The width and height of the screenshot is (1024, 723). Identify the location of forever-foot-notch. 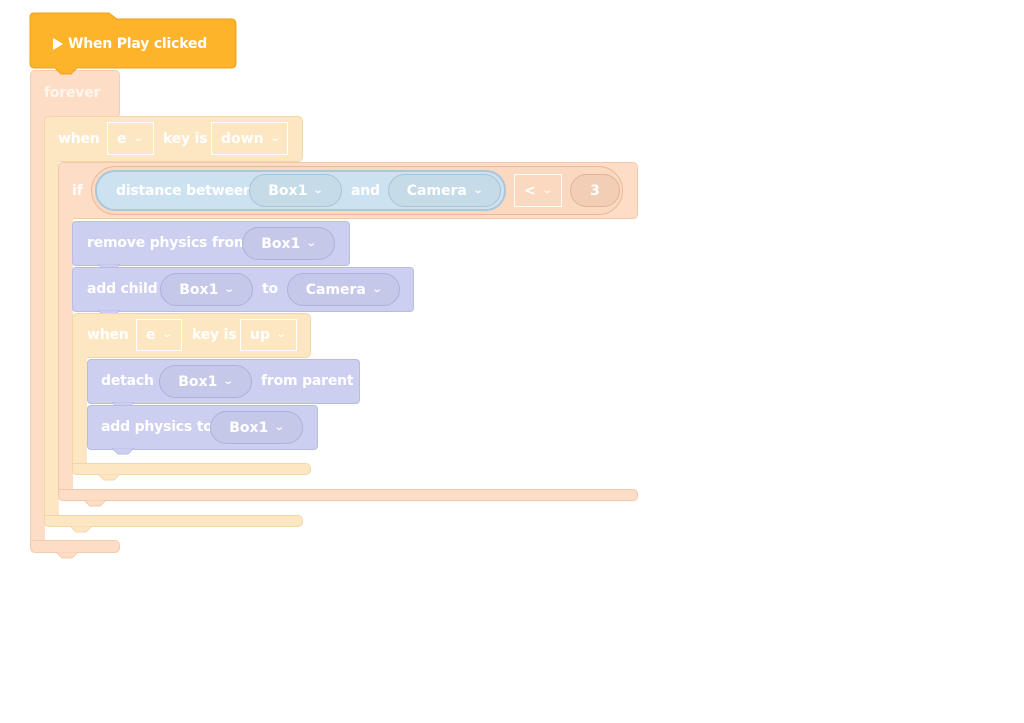
(67, 555).